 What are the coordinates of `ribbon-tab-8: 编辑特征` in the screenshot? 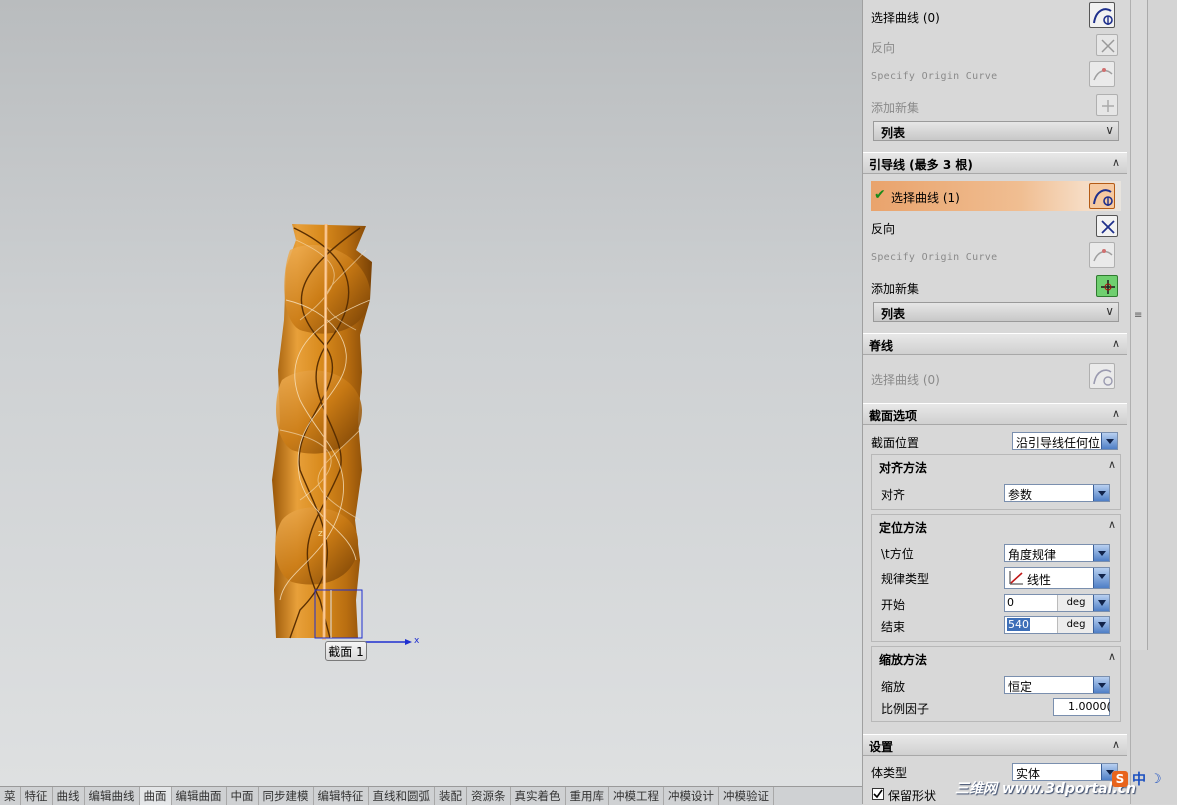 It's located at (341, 796).